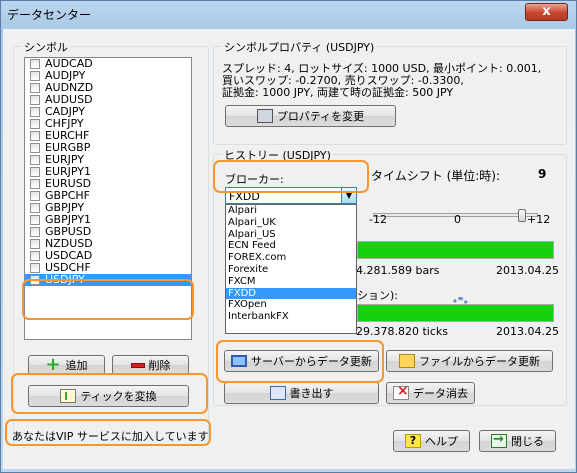 The image size is (577, 473). Describe the element at coordinates (291, 235) in the screenshot. I see `broker-option: Alpari_US` at that location.